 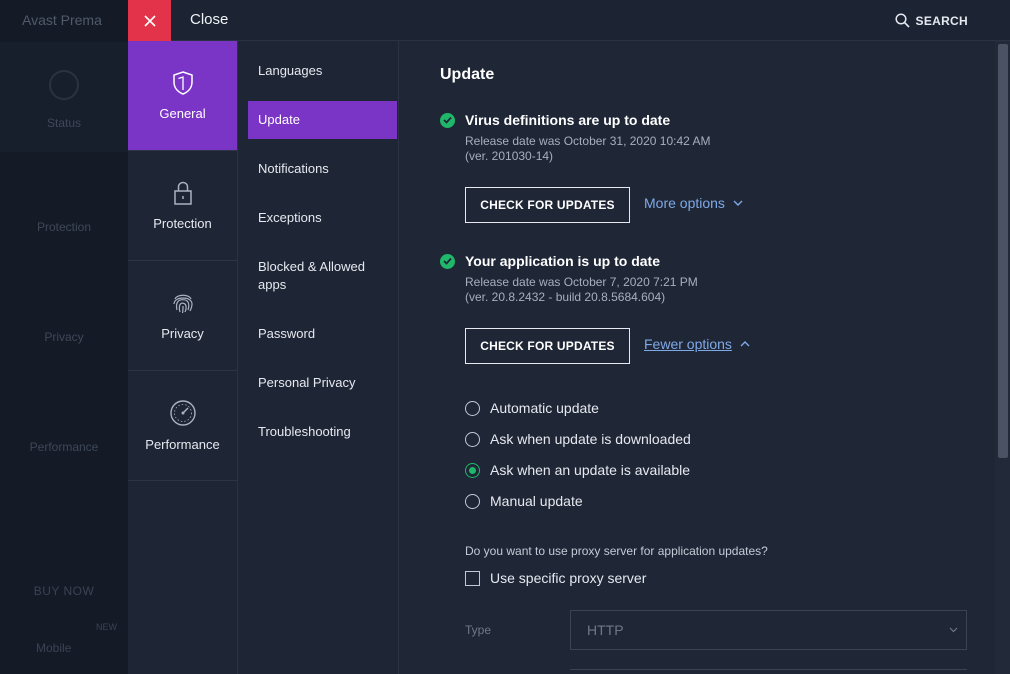 I want to click on radio-button-selected, so click(x=472, y=470).